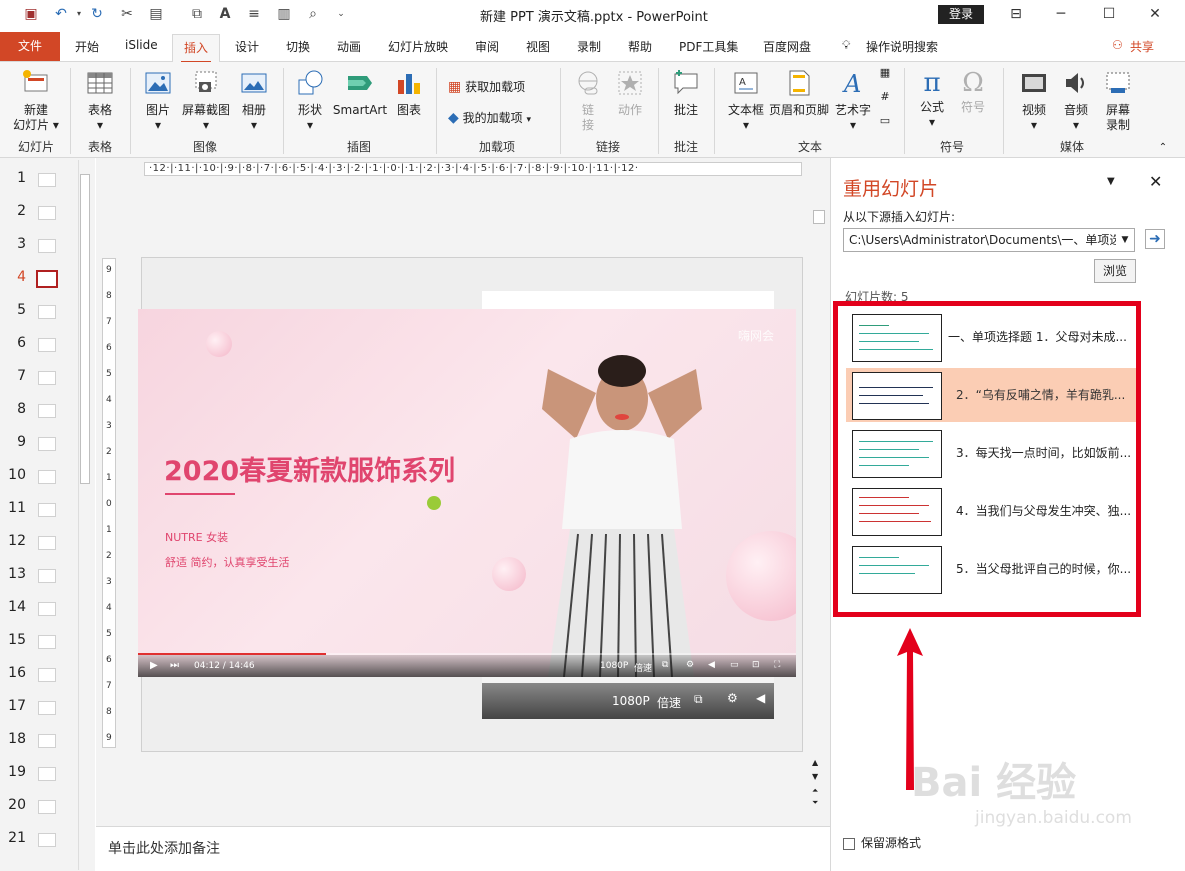  I want to click on notes-pane: 单击此处添加备注, so click(463, 848).